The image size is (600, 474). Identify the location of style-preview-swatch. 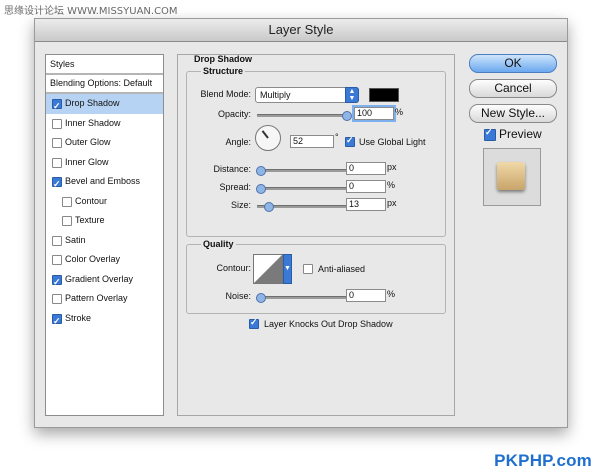
(511, 176).